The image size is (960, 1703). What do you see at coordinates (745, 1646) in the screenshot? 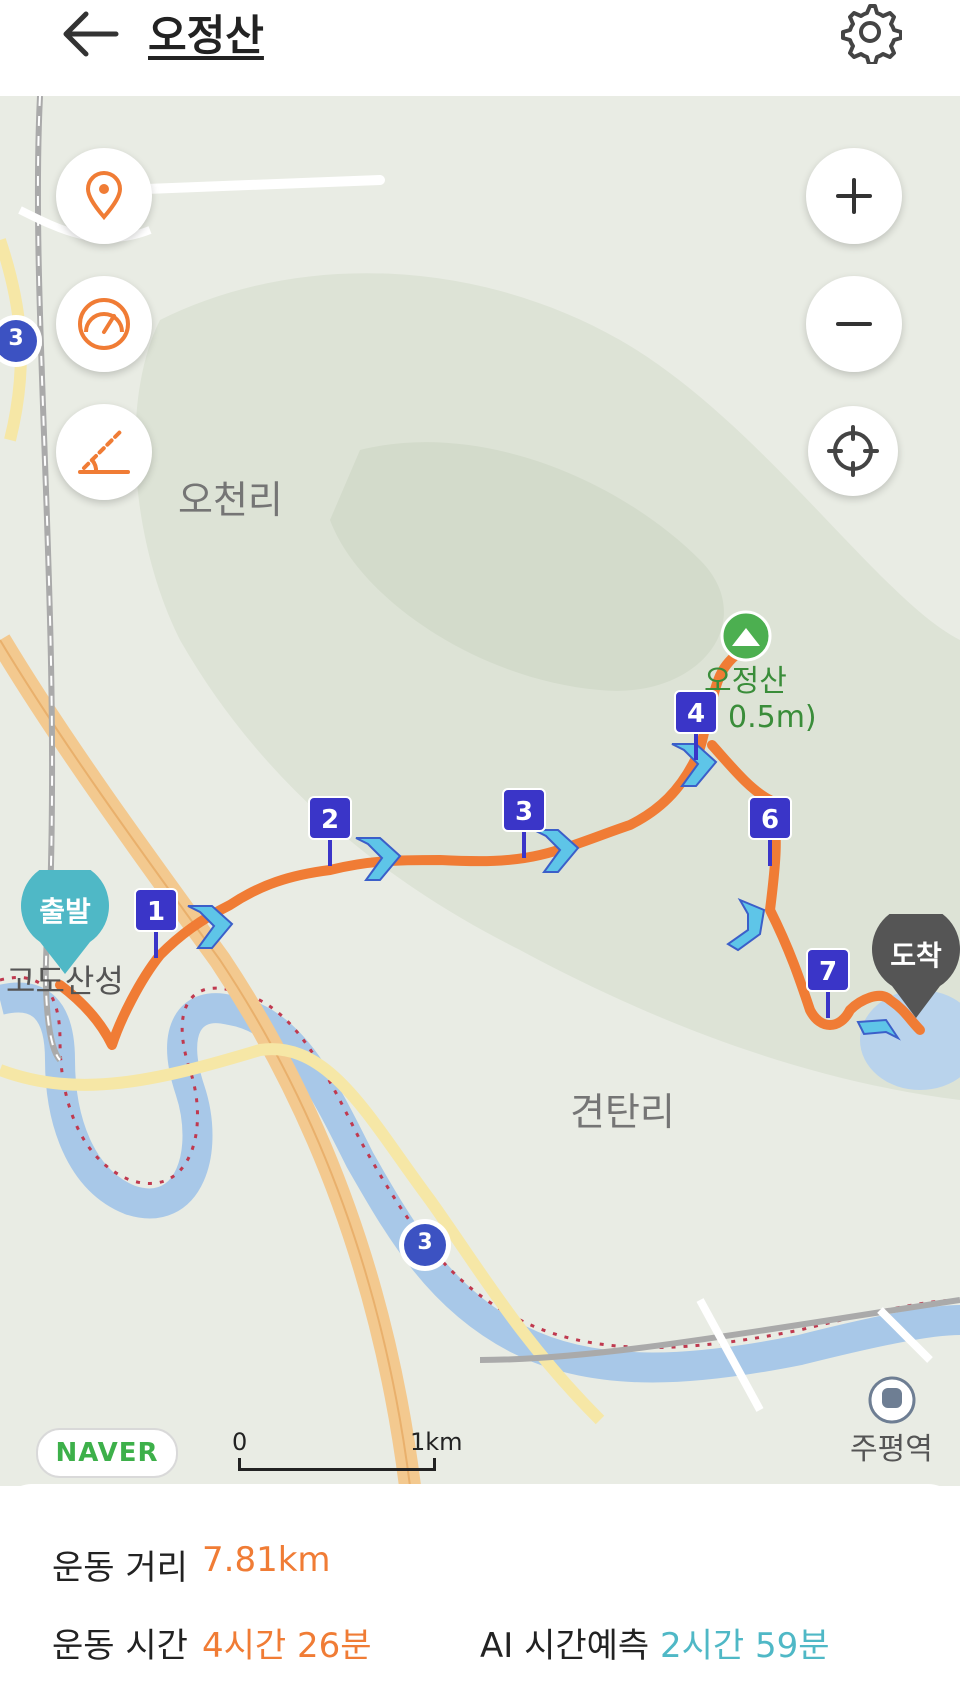
I see `ai-time-value: 2시간 59분` at bounding box center [745, 1646].